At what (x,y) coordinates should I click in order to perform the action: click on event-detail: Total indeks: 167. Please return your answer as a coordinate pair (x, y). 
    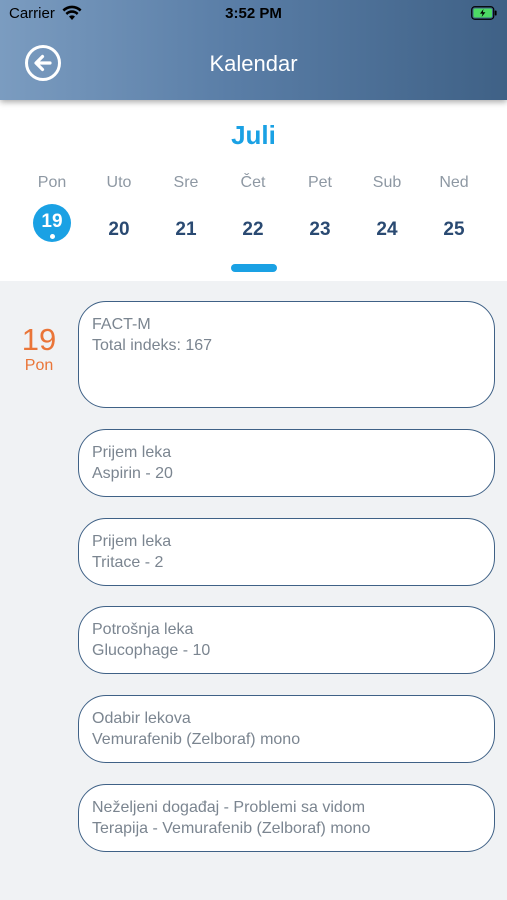
    Looking at the image, I should click on (152, 345).